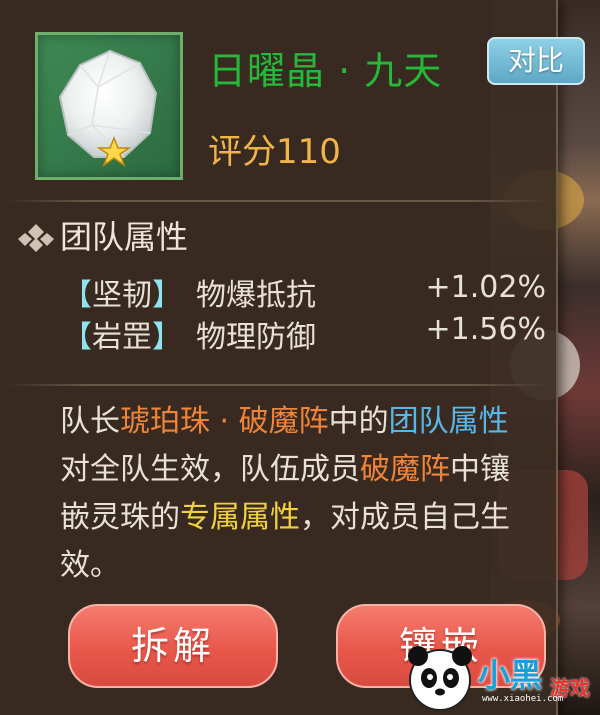  What do you see at coordinates (173, 646) in the screenshot?
I see `dismantle-button: 拆解` at bounding box center [173, 646].